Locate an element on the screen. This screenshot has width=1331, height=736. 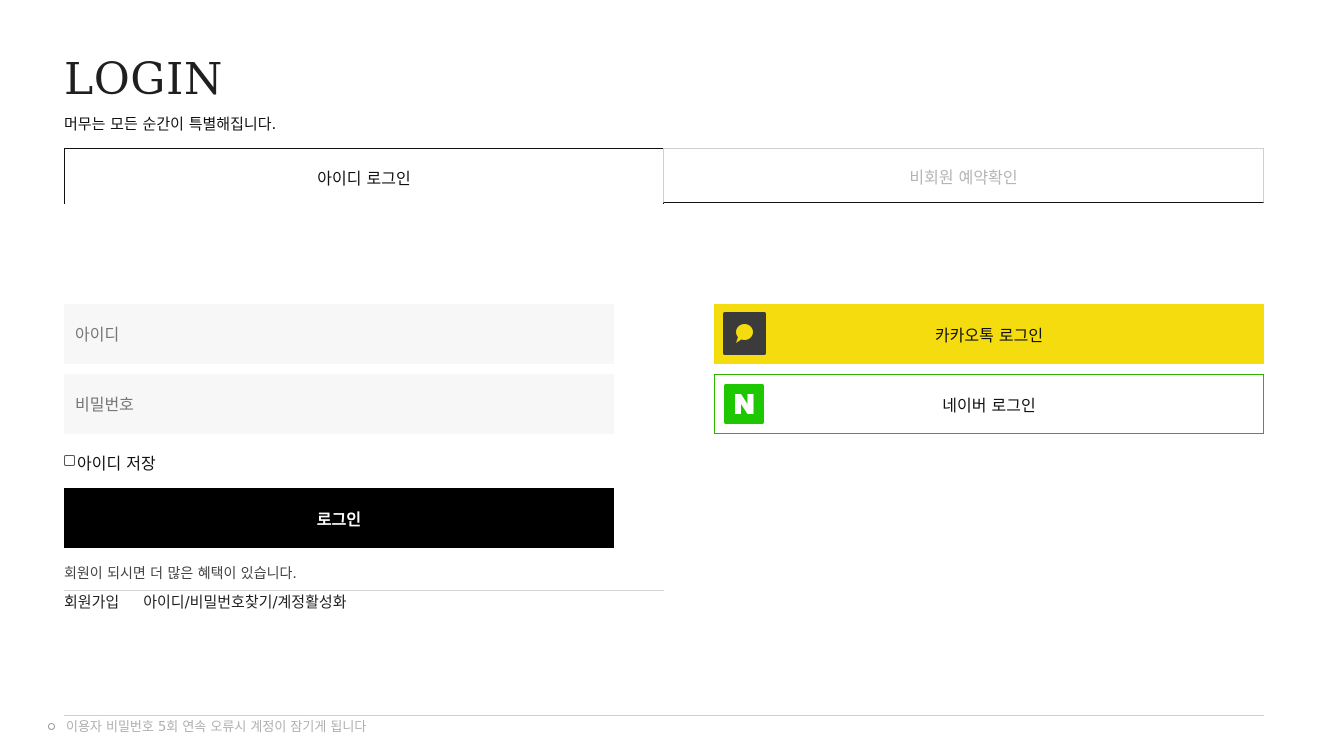
naver-n-icon is located at coordinates (744, 404).